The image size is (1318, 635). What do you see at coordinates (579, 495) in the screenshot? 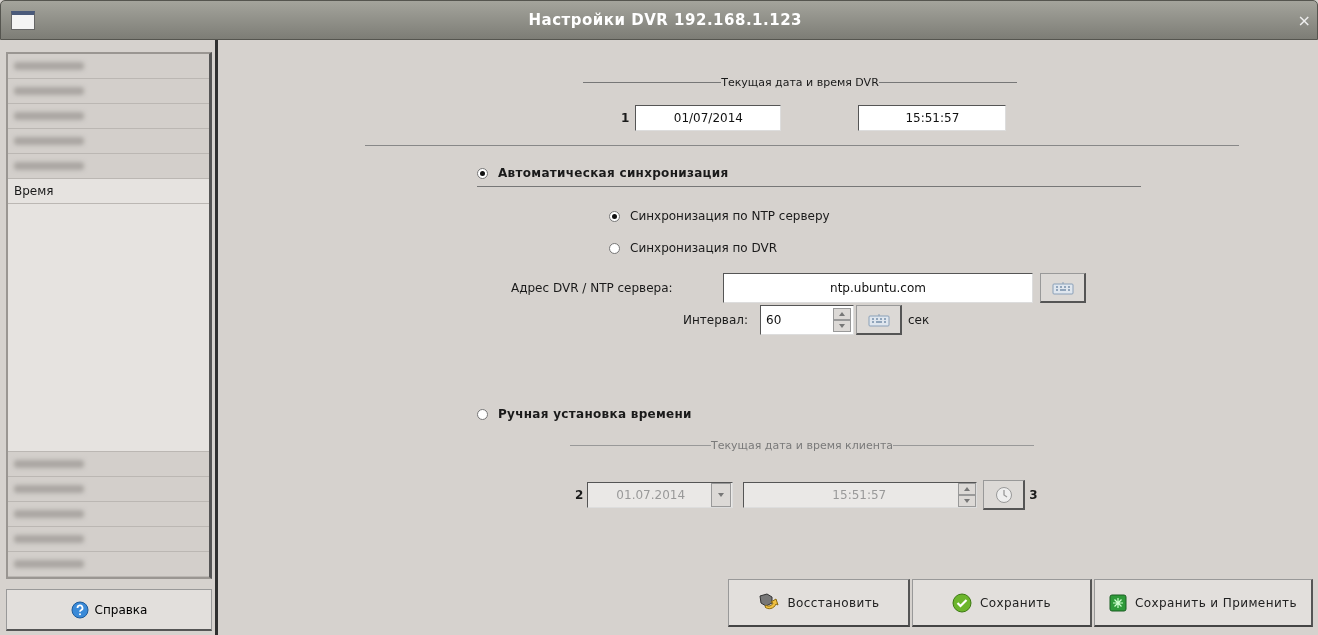
I see `marker-number: 2` at bounding box center [579, 495].